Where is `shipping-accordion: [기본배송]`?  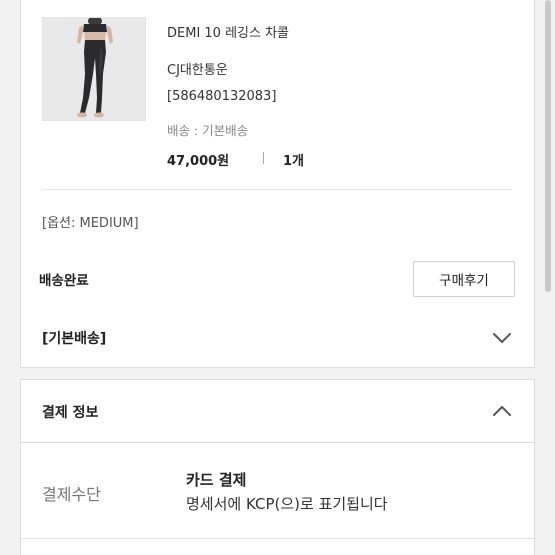 shipping-accordion: [기본배송] is located at coordinates (277, 337).